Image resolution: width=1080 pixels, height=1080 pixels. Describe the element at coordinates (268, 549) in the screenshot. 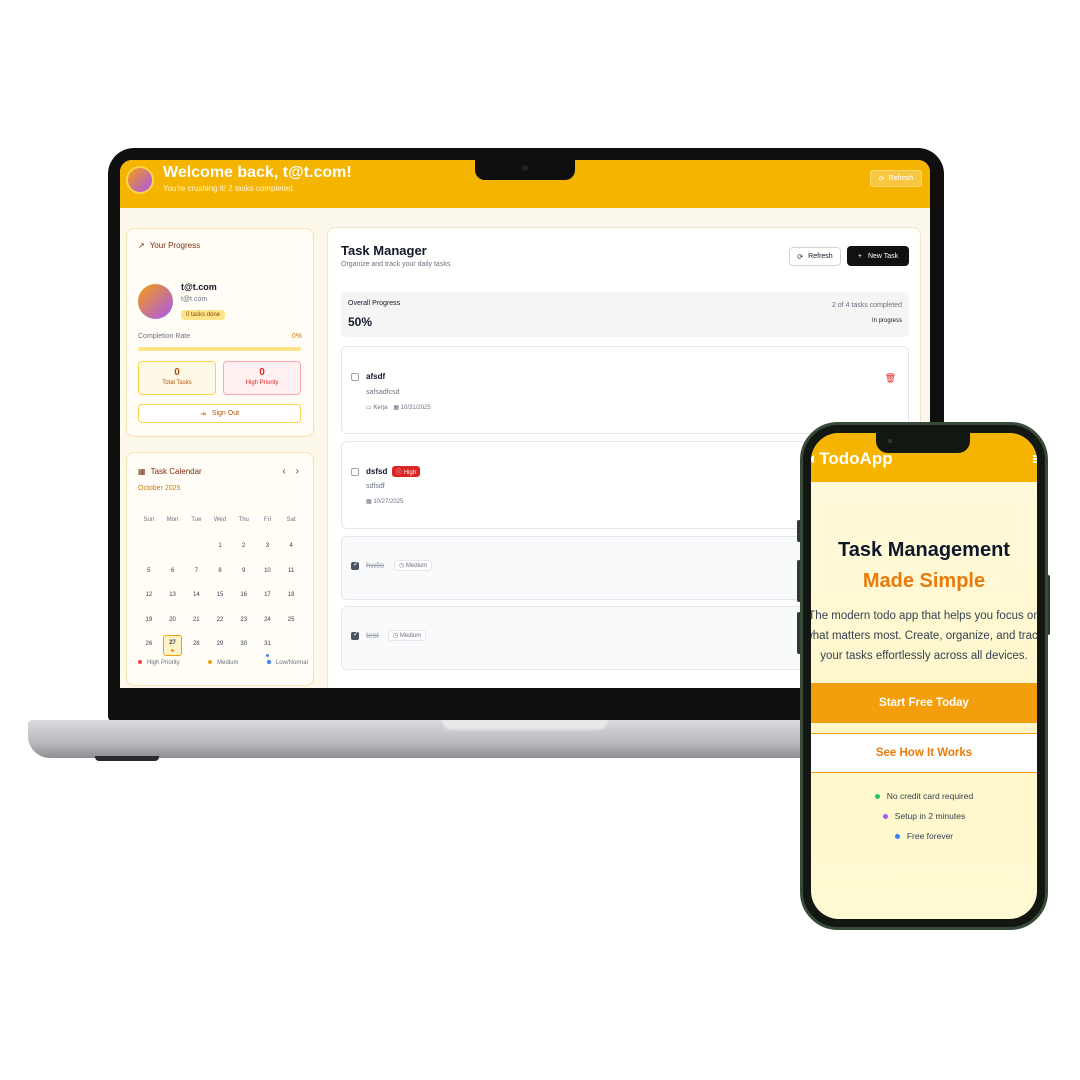

I see `calendar-day: 3` at that location.